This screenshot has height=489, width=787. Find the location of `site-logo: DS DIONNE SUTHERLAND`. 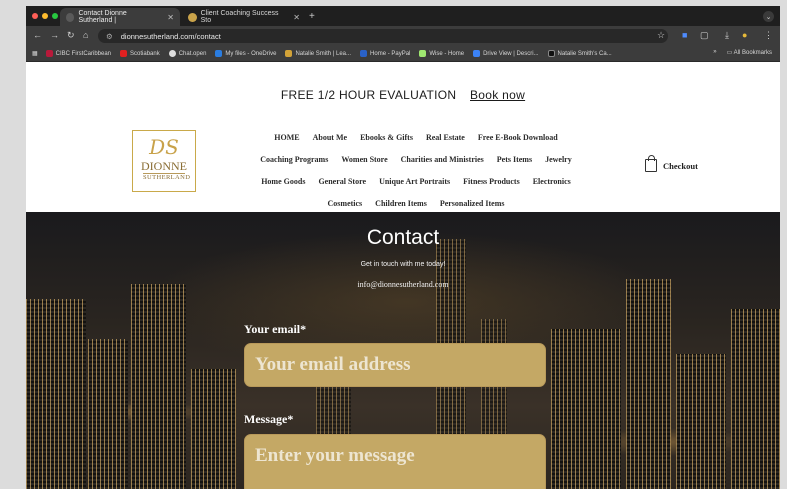

site-logo: DS DIONNE SUTHERLAND is located at coordinates (164, 161).